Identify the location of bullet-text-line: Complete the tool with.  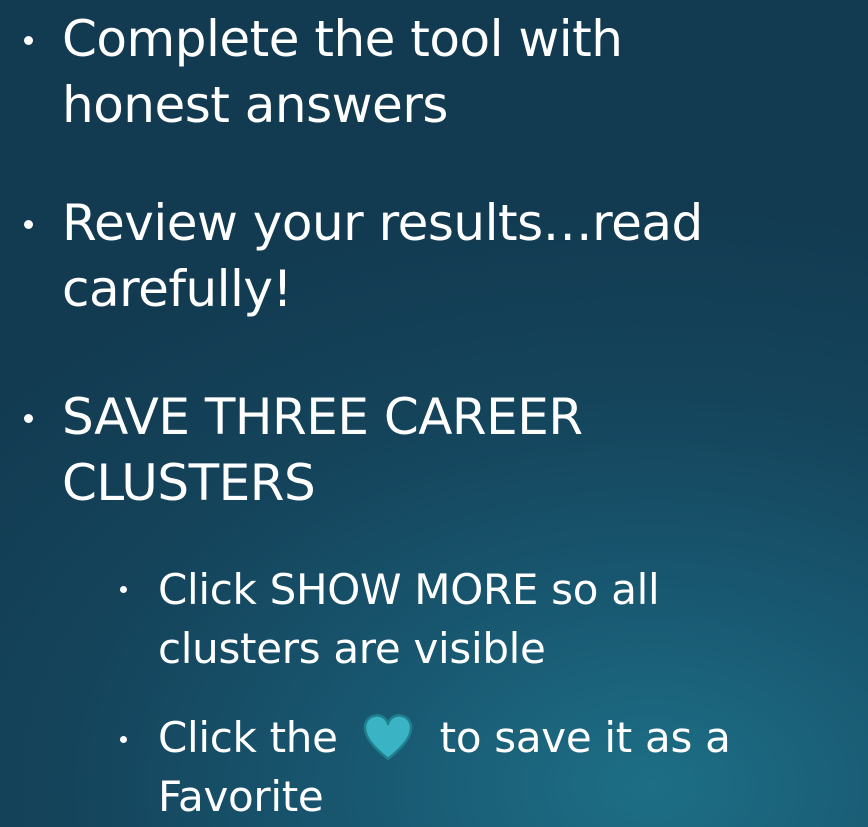
(342, 39).